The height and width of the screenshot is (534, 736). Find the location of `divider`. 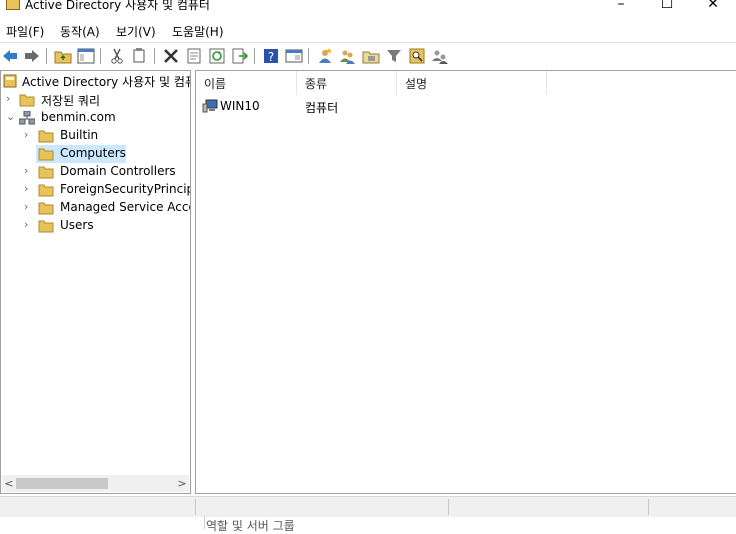

divider is located at coordinates (204, 522).